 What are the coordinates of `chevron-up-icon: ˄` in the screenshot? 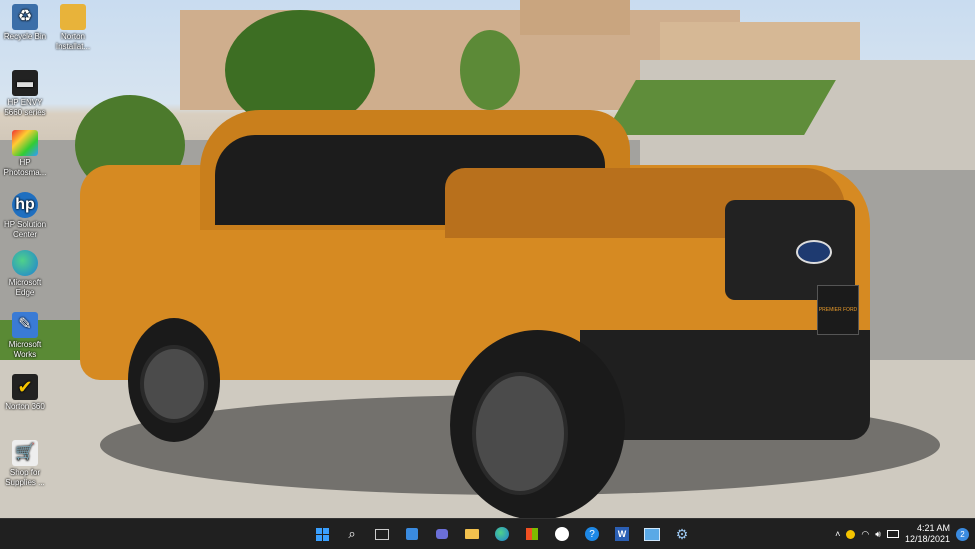 It's located at (837, 534).